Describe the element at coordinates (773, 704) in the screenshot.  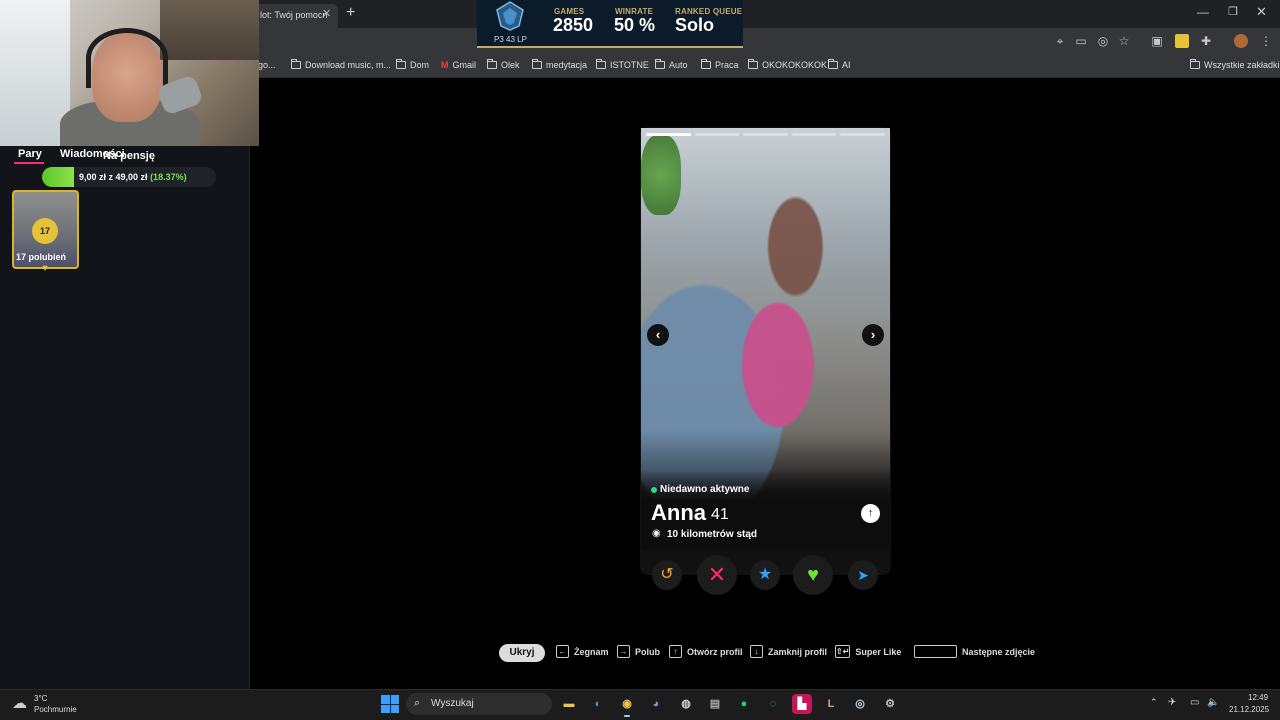
I see `whatsapp-icon: ◌` at that location.